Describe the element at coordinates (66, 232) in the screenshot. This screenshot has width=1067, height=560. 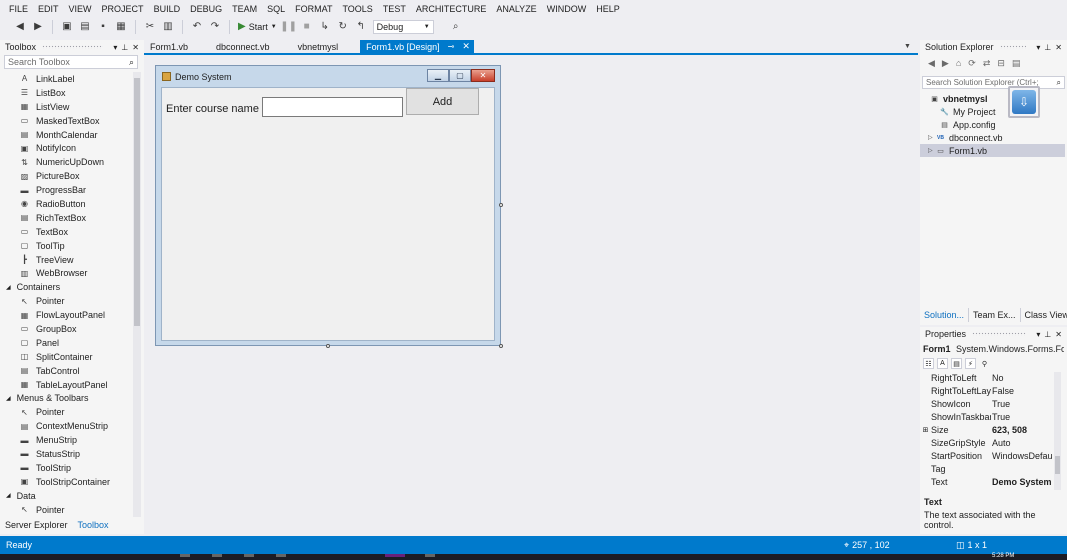
I see `toolbox-item: ▭ TextBox` at that location.